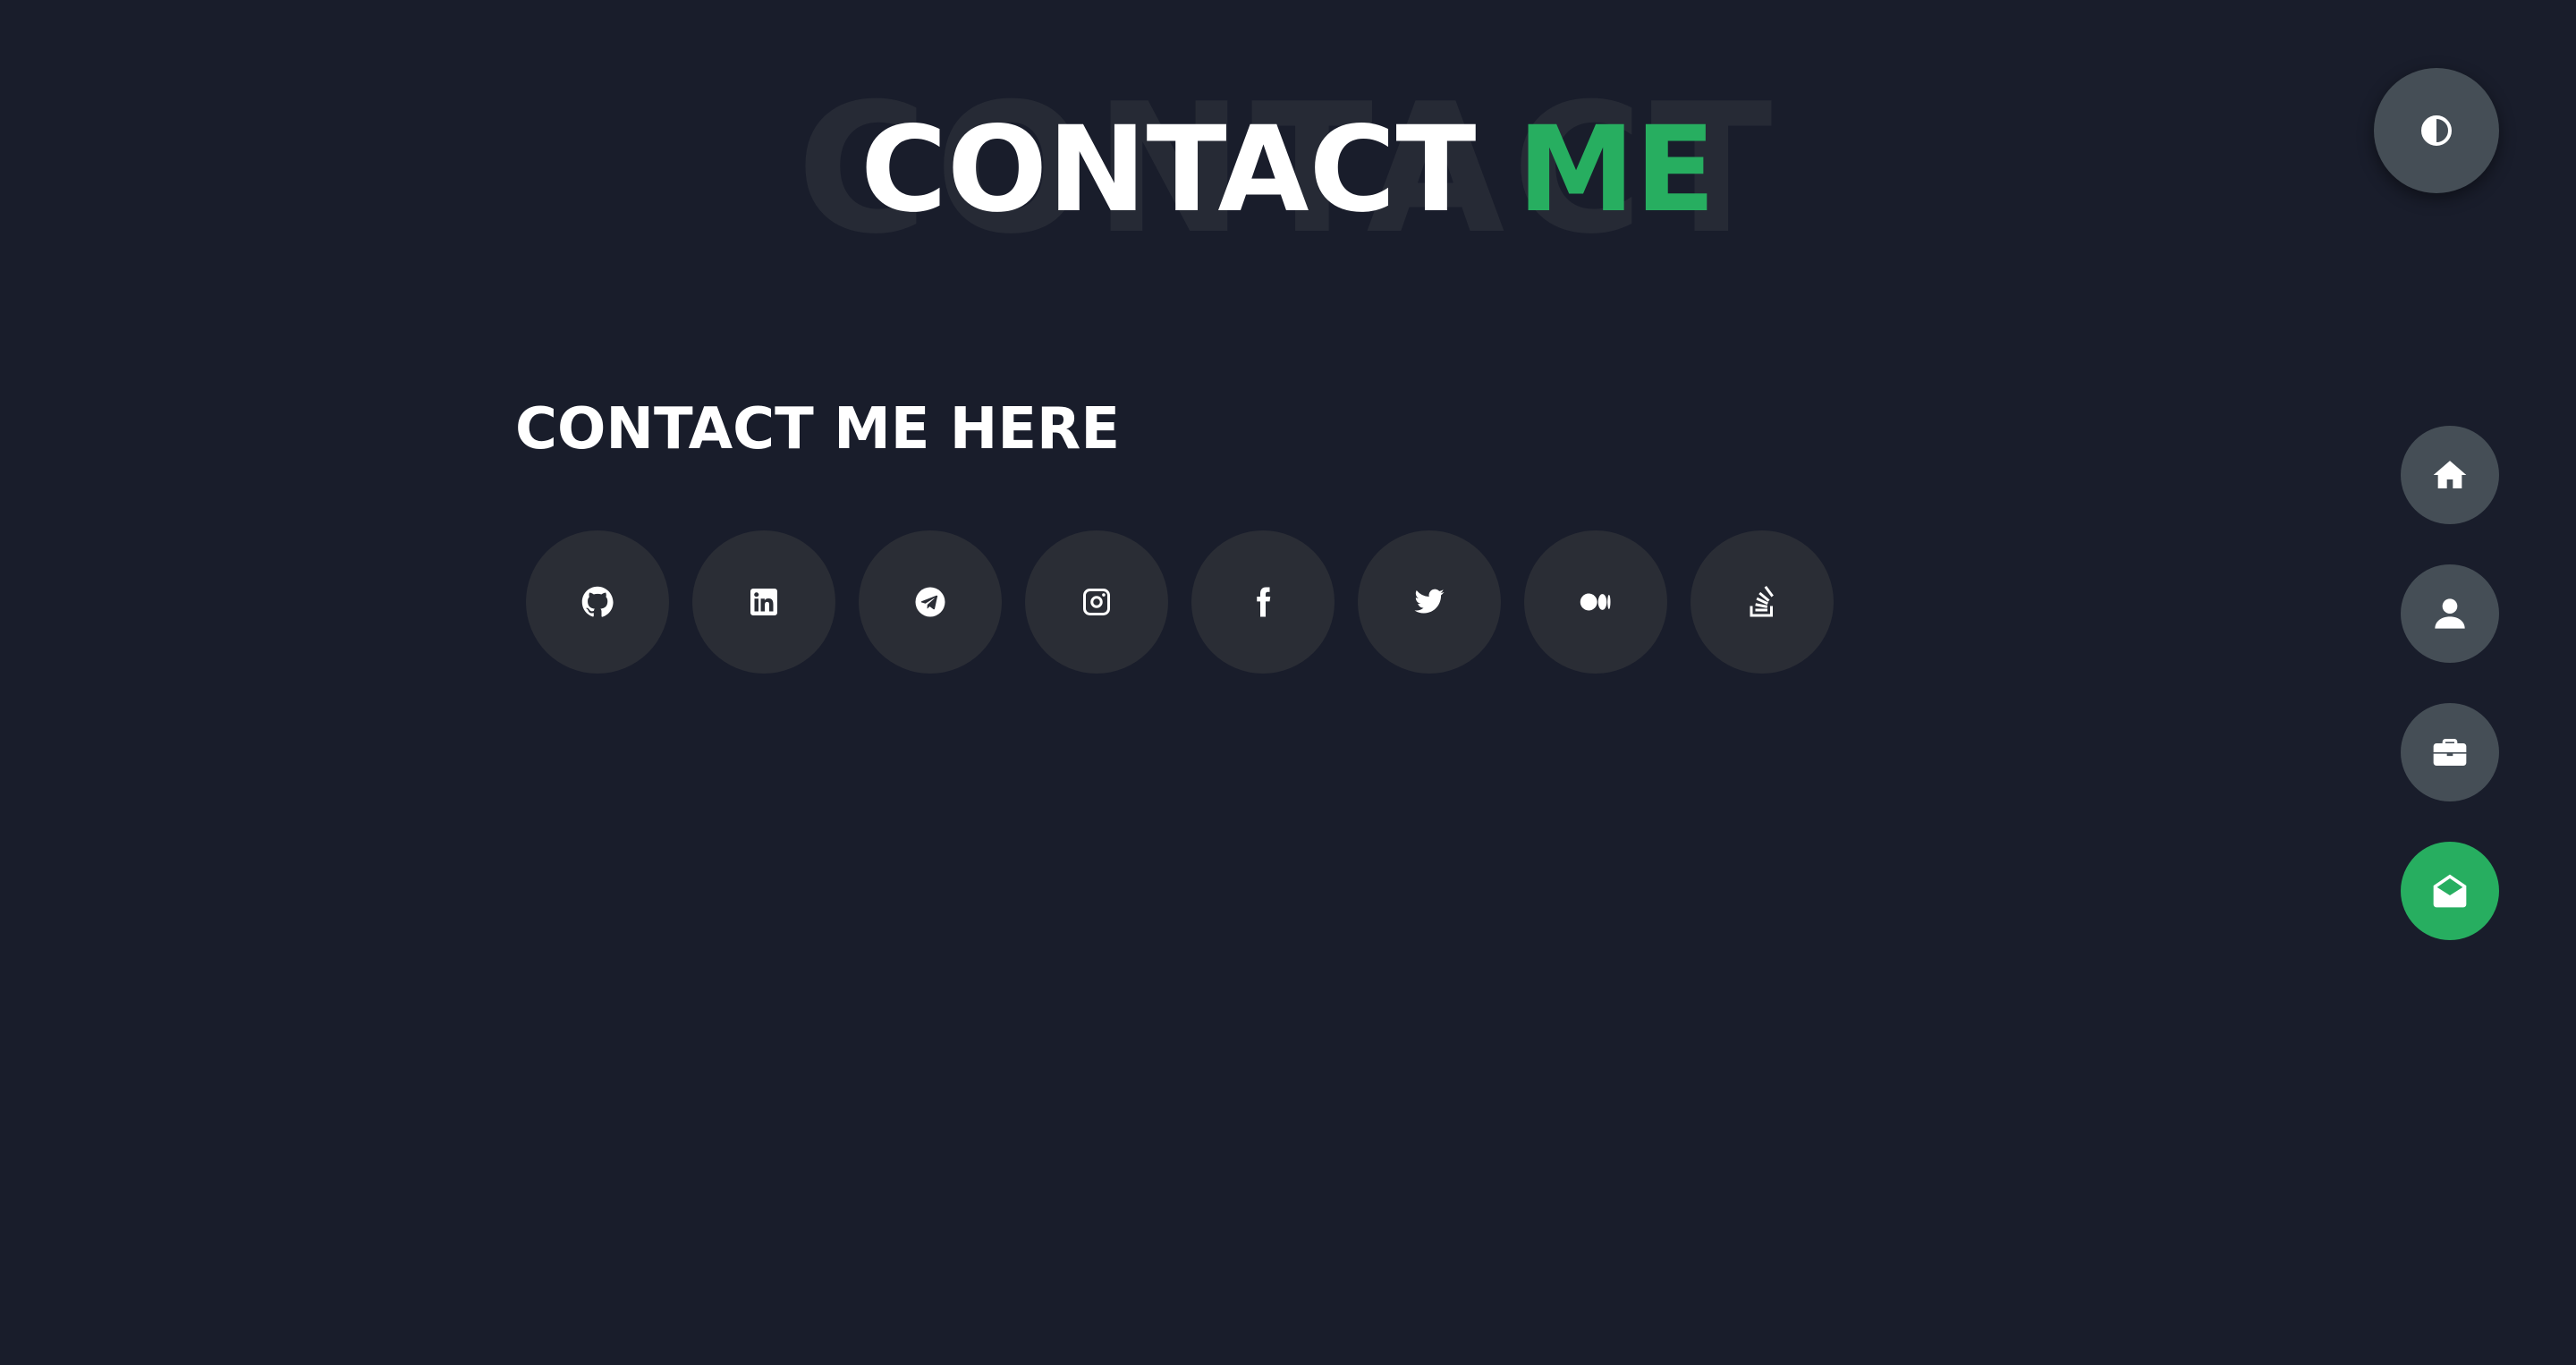  I want to click on page-heading: CONTACT CONTACT ME, so click(1288, 170).